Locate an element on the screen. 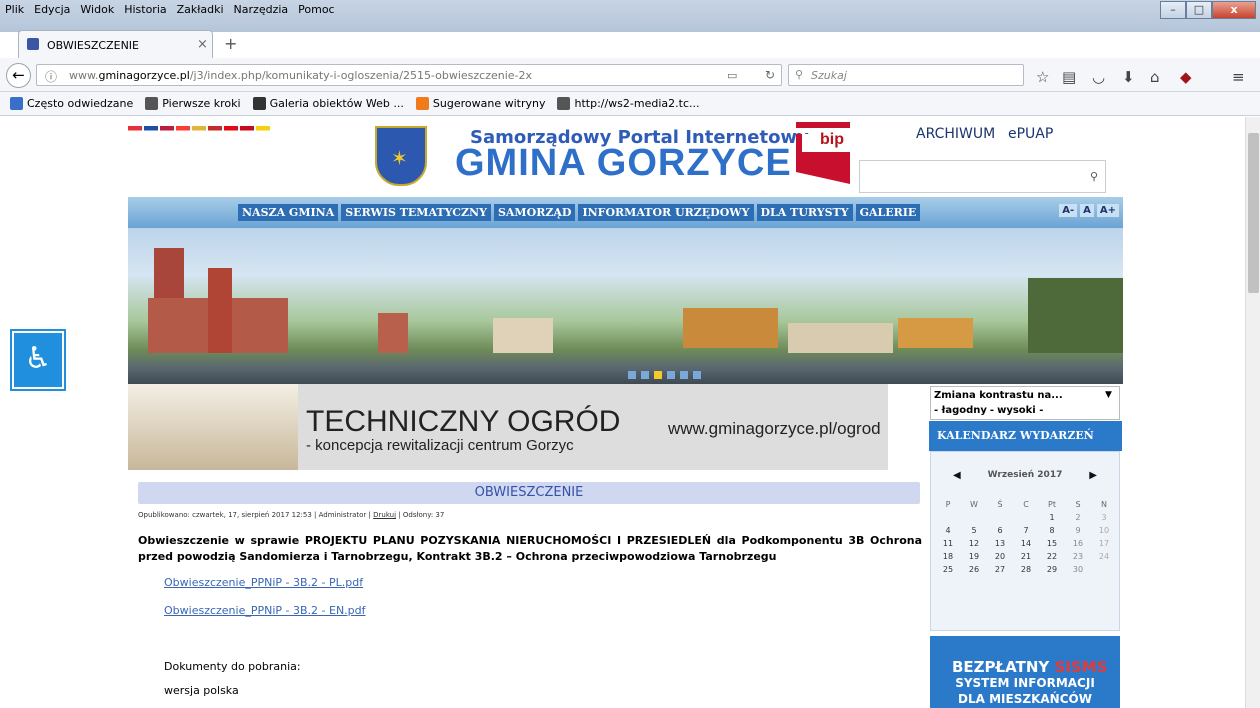 This screenshot has width=1260, height=708. menu-1: Edycja is located at coordinates (52, 10).